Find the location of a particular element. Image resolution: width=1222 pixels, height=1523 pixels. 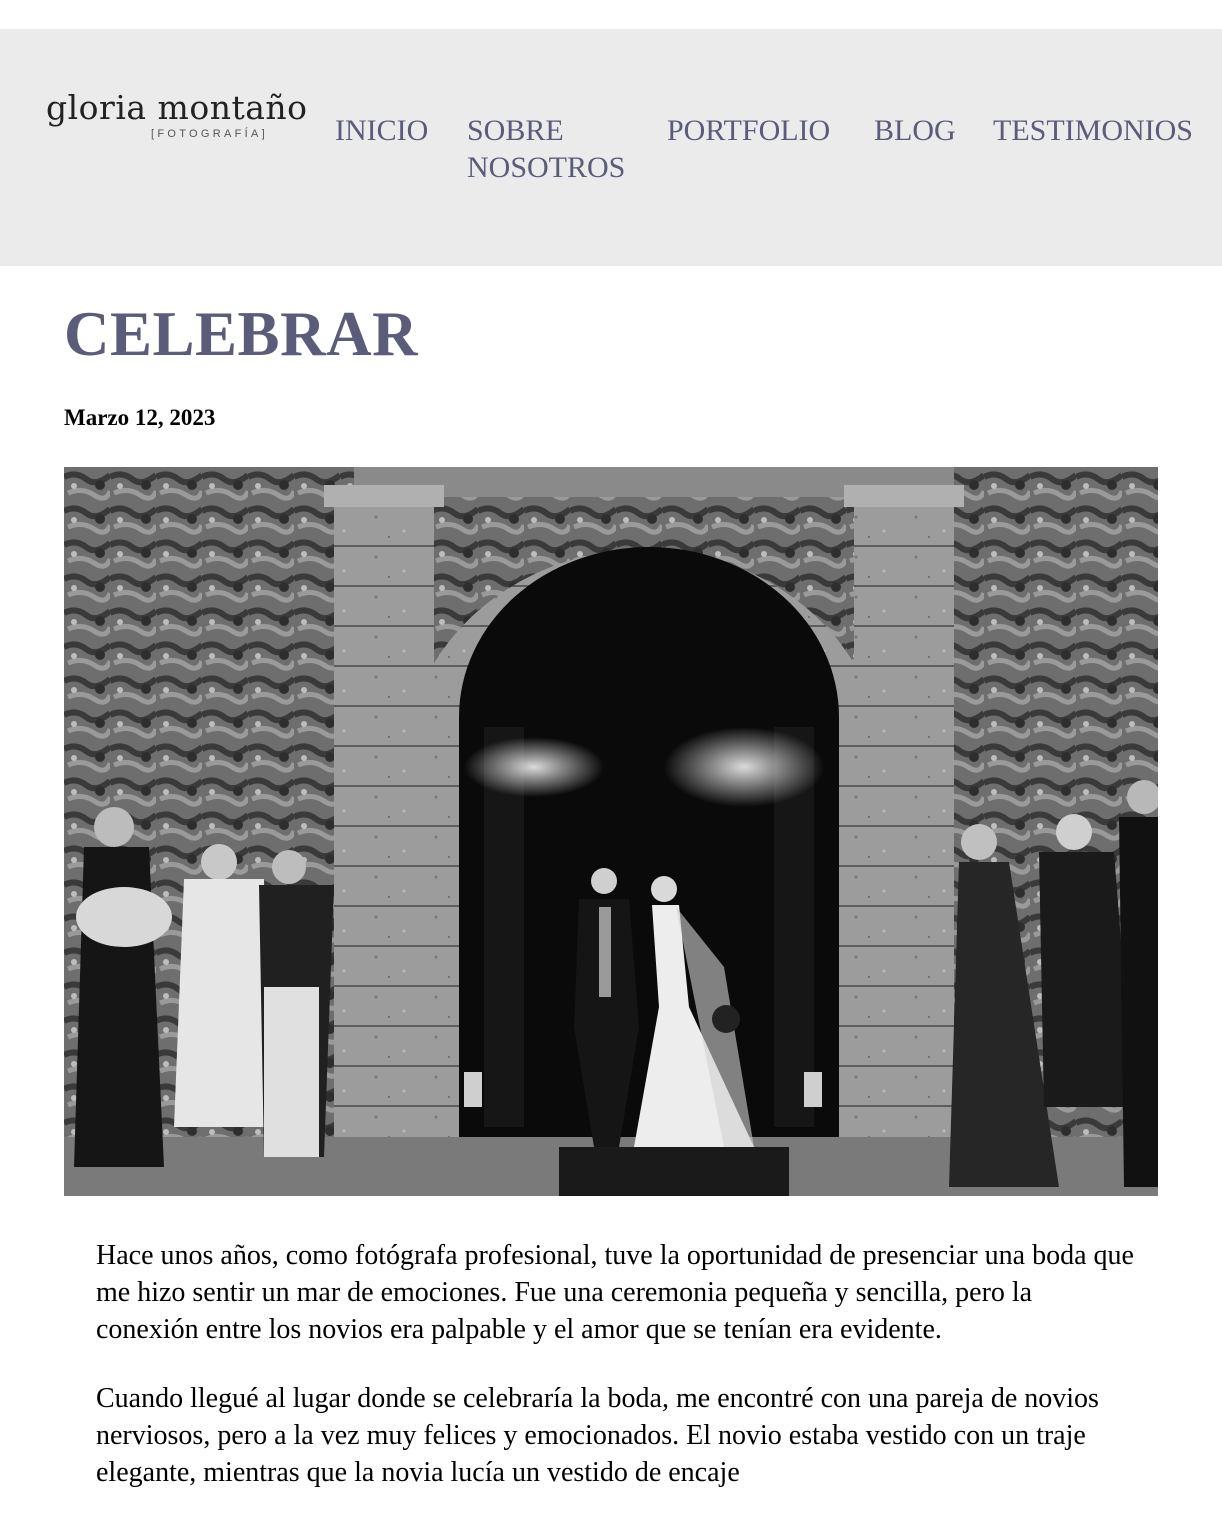

logo-name: gloria montaño is located at coordinates (177, 107).